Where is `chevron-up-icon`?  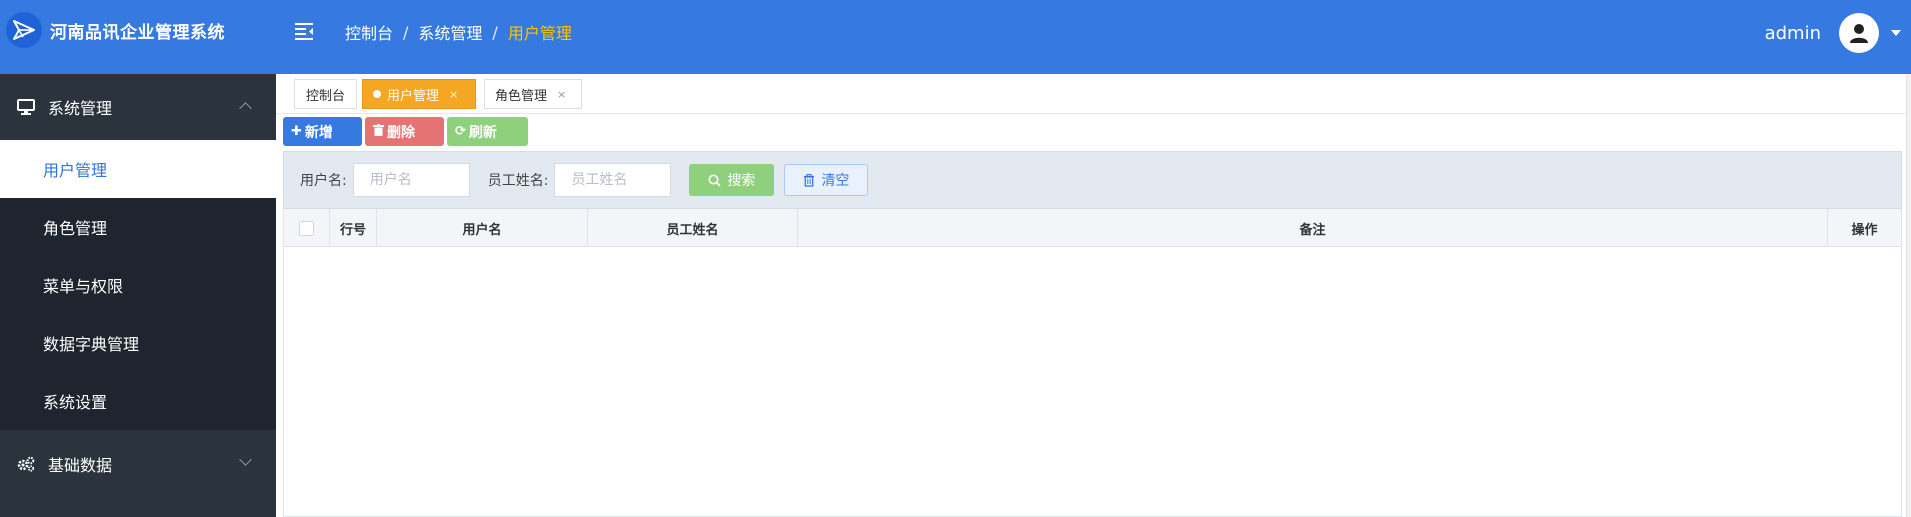 chevron-up-icon is located at coordinates (245, 108).